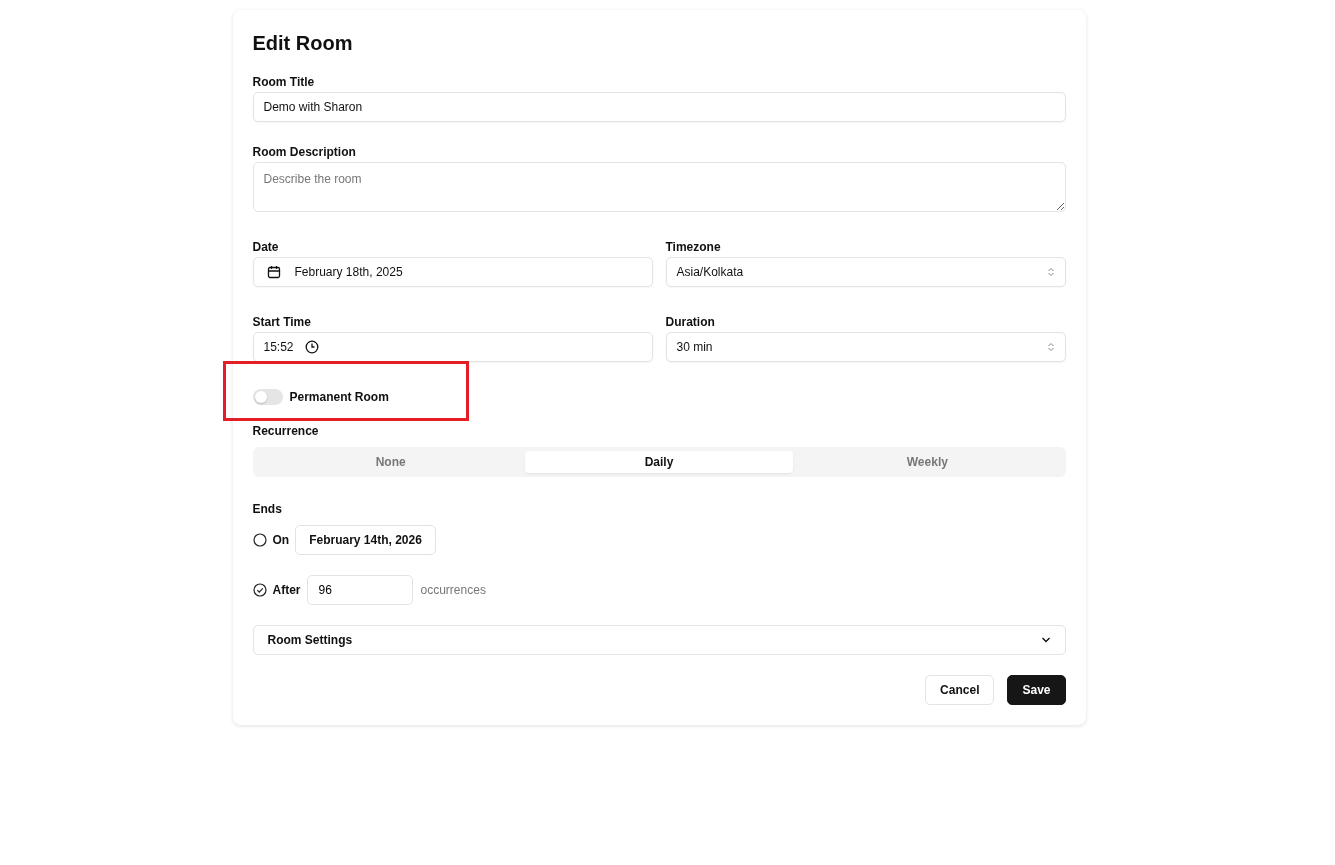 The image size is (1335, 865). Describe the element at coordinates (390, 462) in the screenshot. I see `segment-tab: None` at that location.